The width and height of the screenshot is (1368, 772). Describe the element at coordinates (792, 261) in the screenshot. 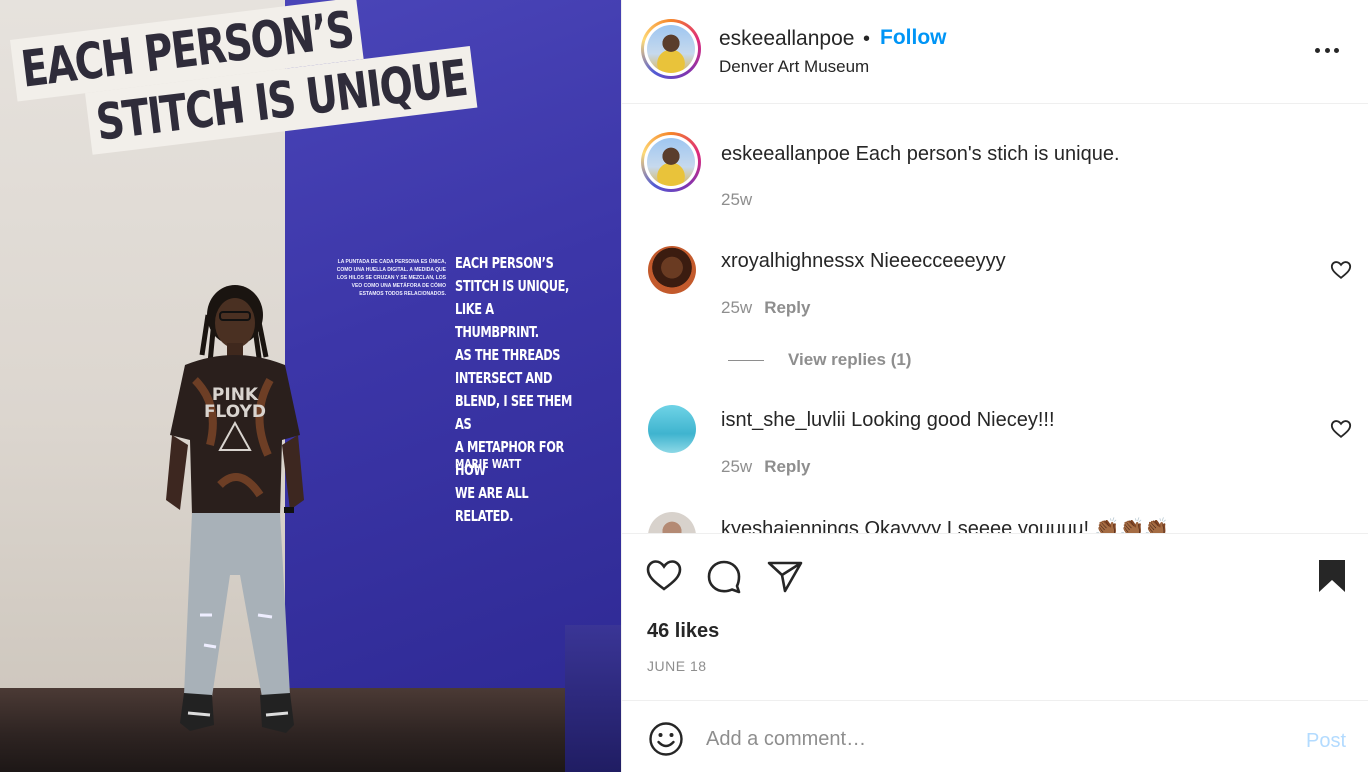

I see `comment-username: xroyalhighnessx` at that location.